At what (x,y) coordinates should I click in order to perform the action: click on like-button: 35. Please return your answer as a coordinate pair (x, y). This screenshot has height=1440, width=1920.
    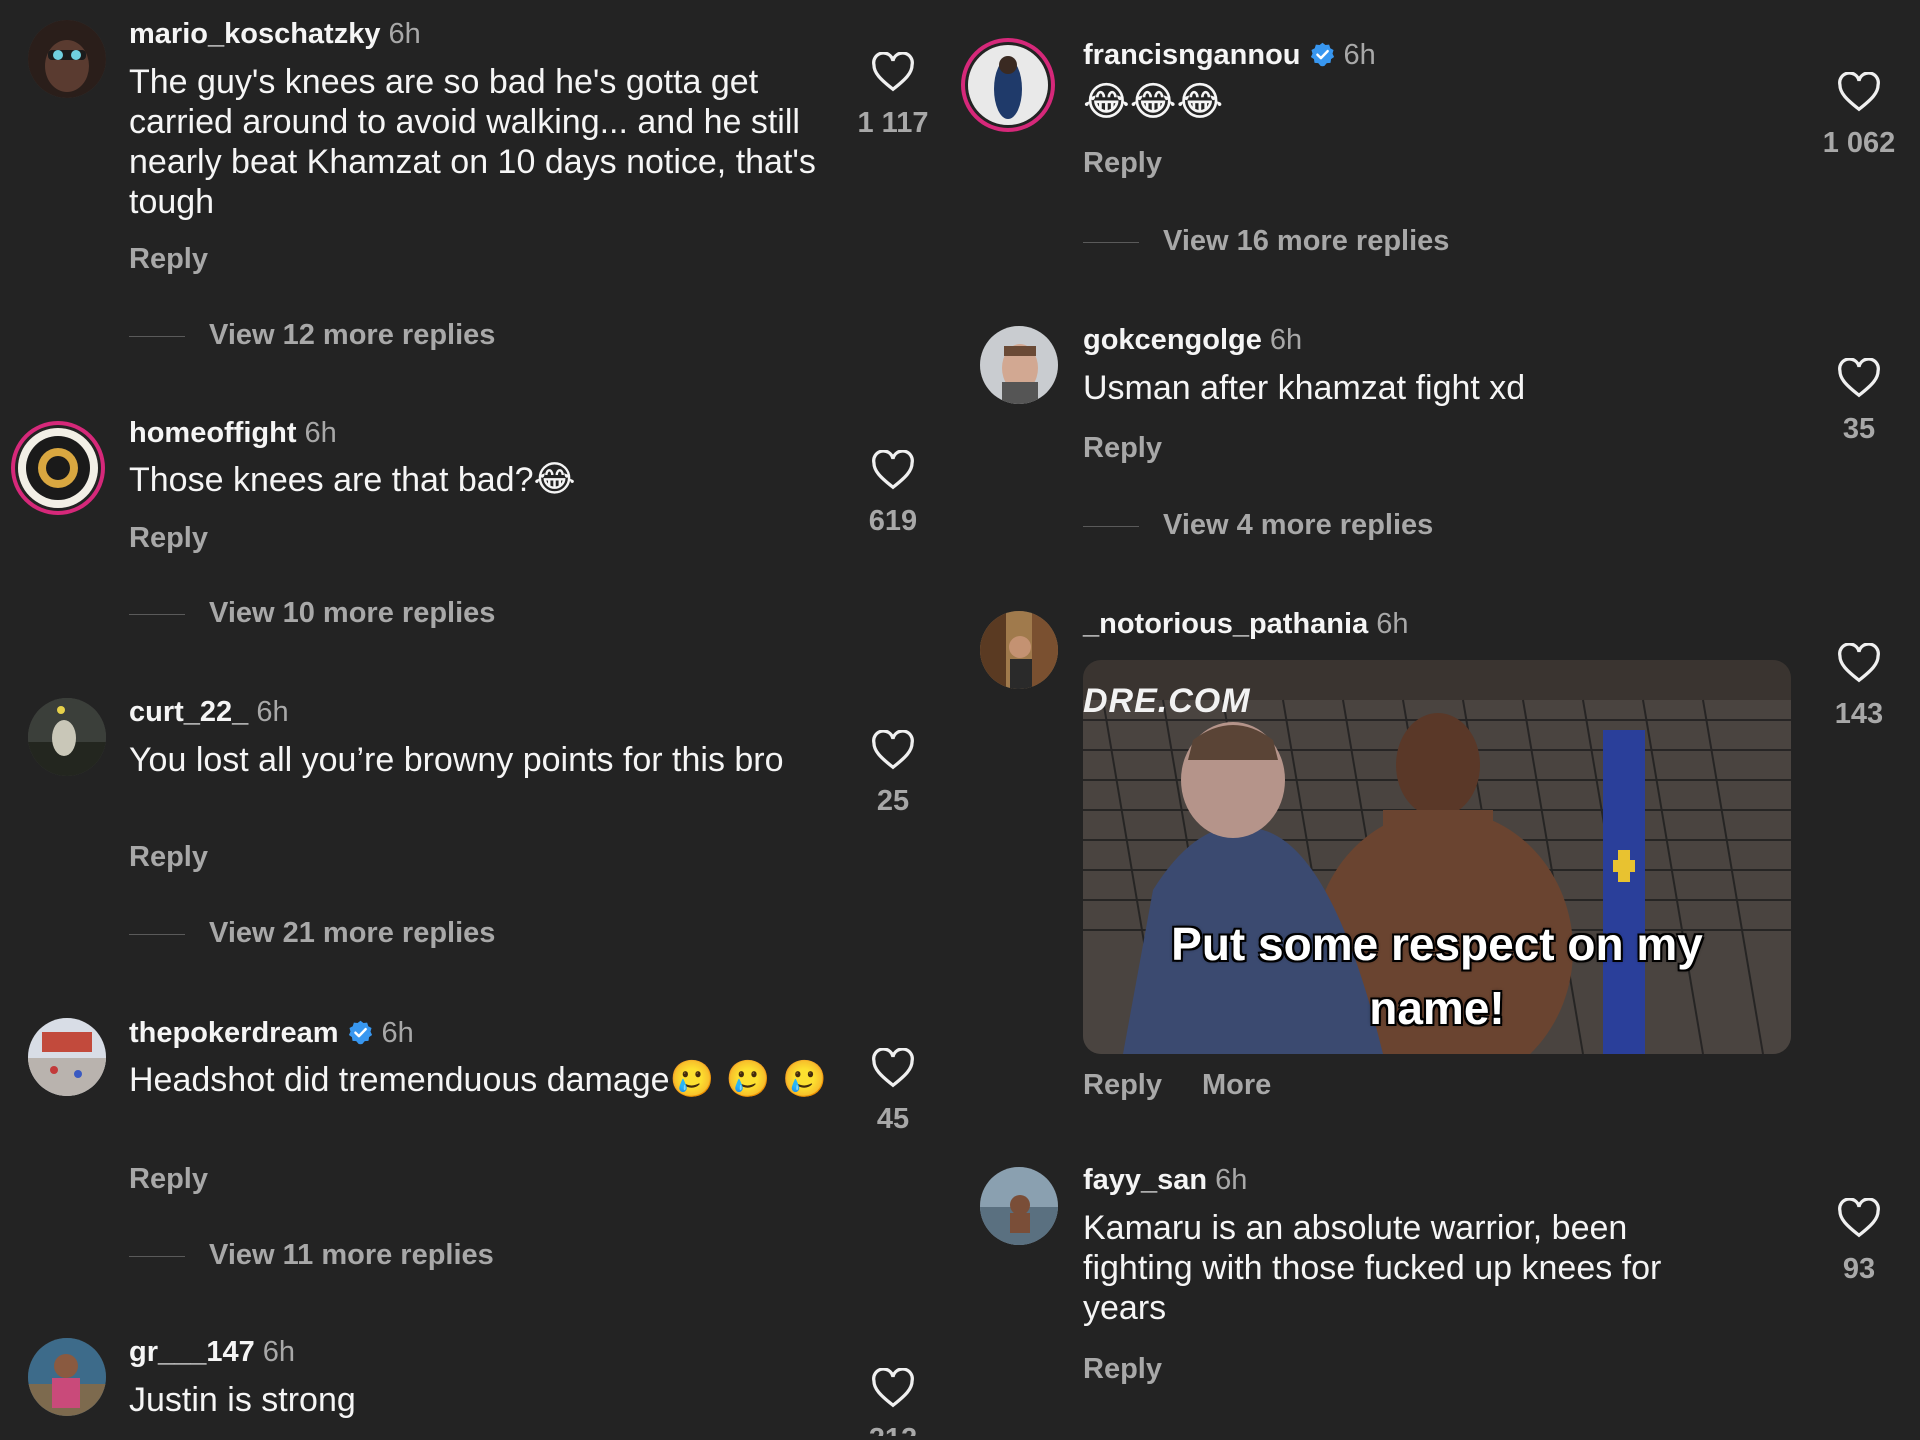
    Looking at the image, I should click on (1859, 402).